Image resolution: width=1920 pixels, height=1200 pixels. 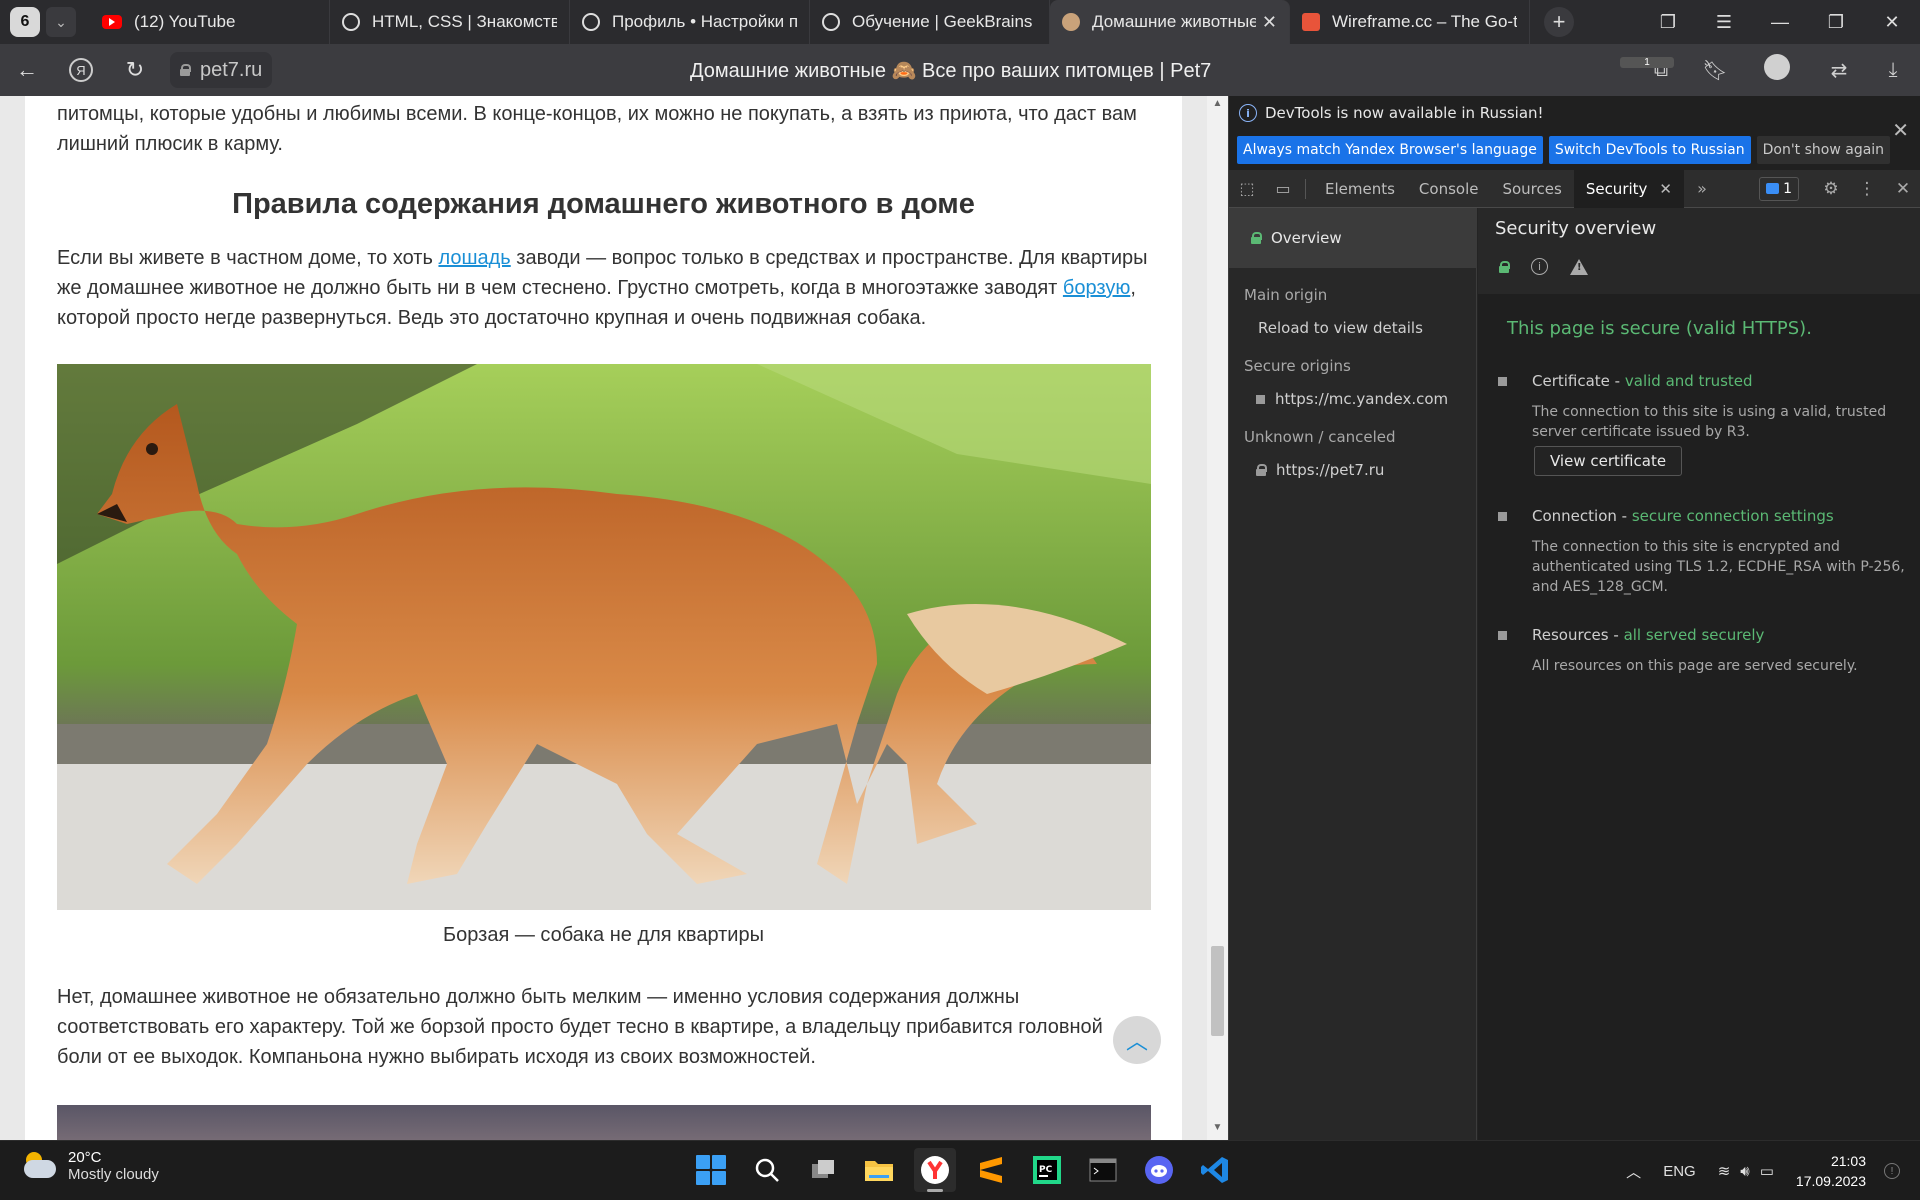 What do you see at coordinates (1893, 70) in the screenshot?
I see `download-icon: ⤓` at bounding box center [1893, 70].